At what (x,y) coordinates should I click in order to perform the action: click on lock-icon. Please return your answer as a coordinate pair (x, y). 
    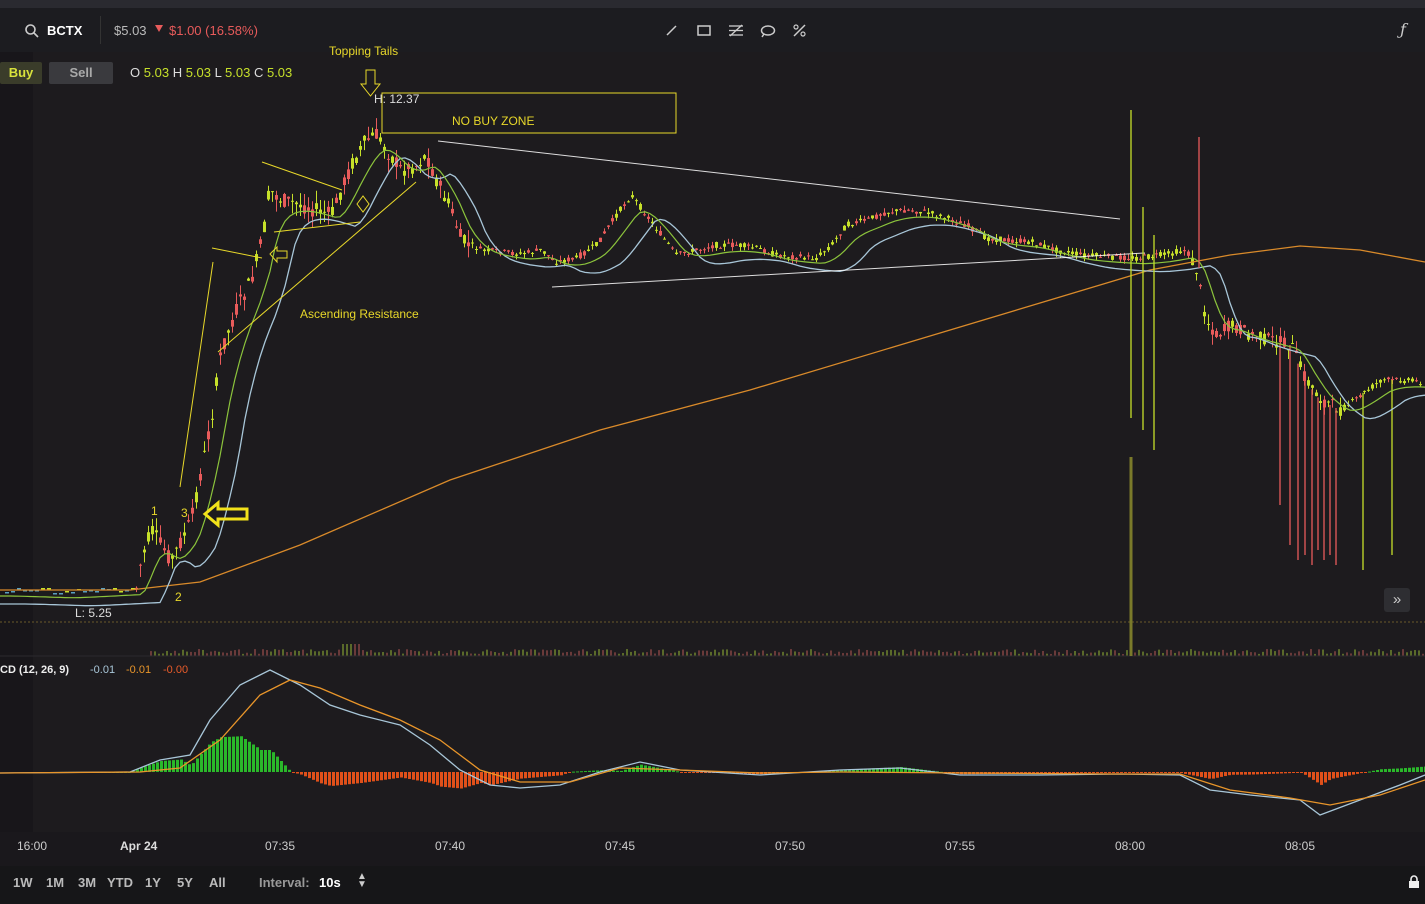
    Looking at the image, I should click on (1414, 882).